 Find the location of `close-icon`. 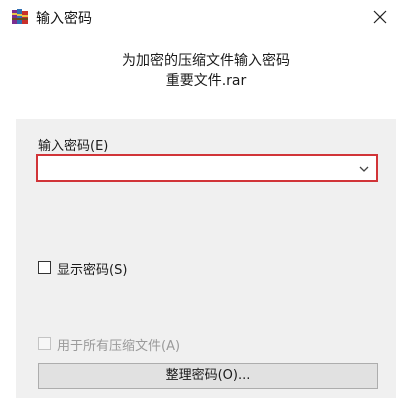

close-icon is located at coordinates (380, 17).